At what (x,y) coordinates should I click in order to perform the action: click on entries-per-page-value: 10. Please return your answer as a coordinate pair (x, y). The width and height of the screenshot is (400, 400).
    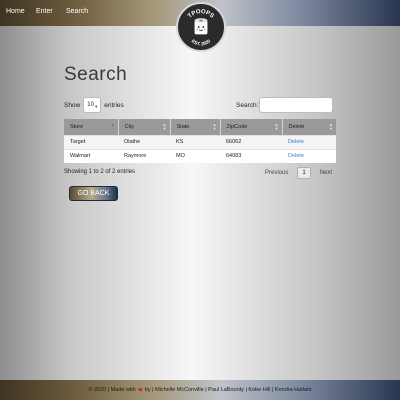
    Looking at the image, I should click on (90, 105).